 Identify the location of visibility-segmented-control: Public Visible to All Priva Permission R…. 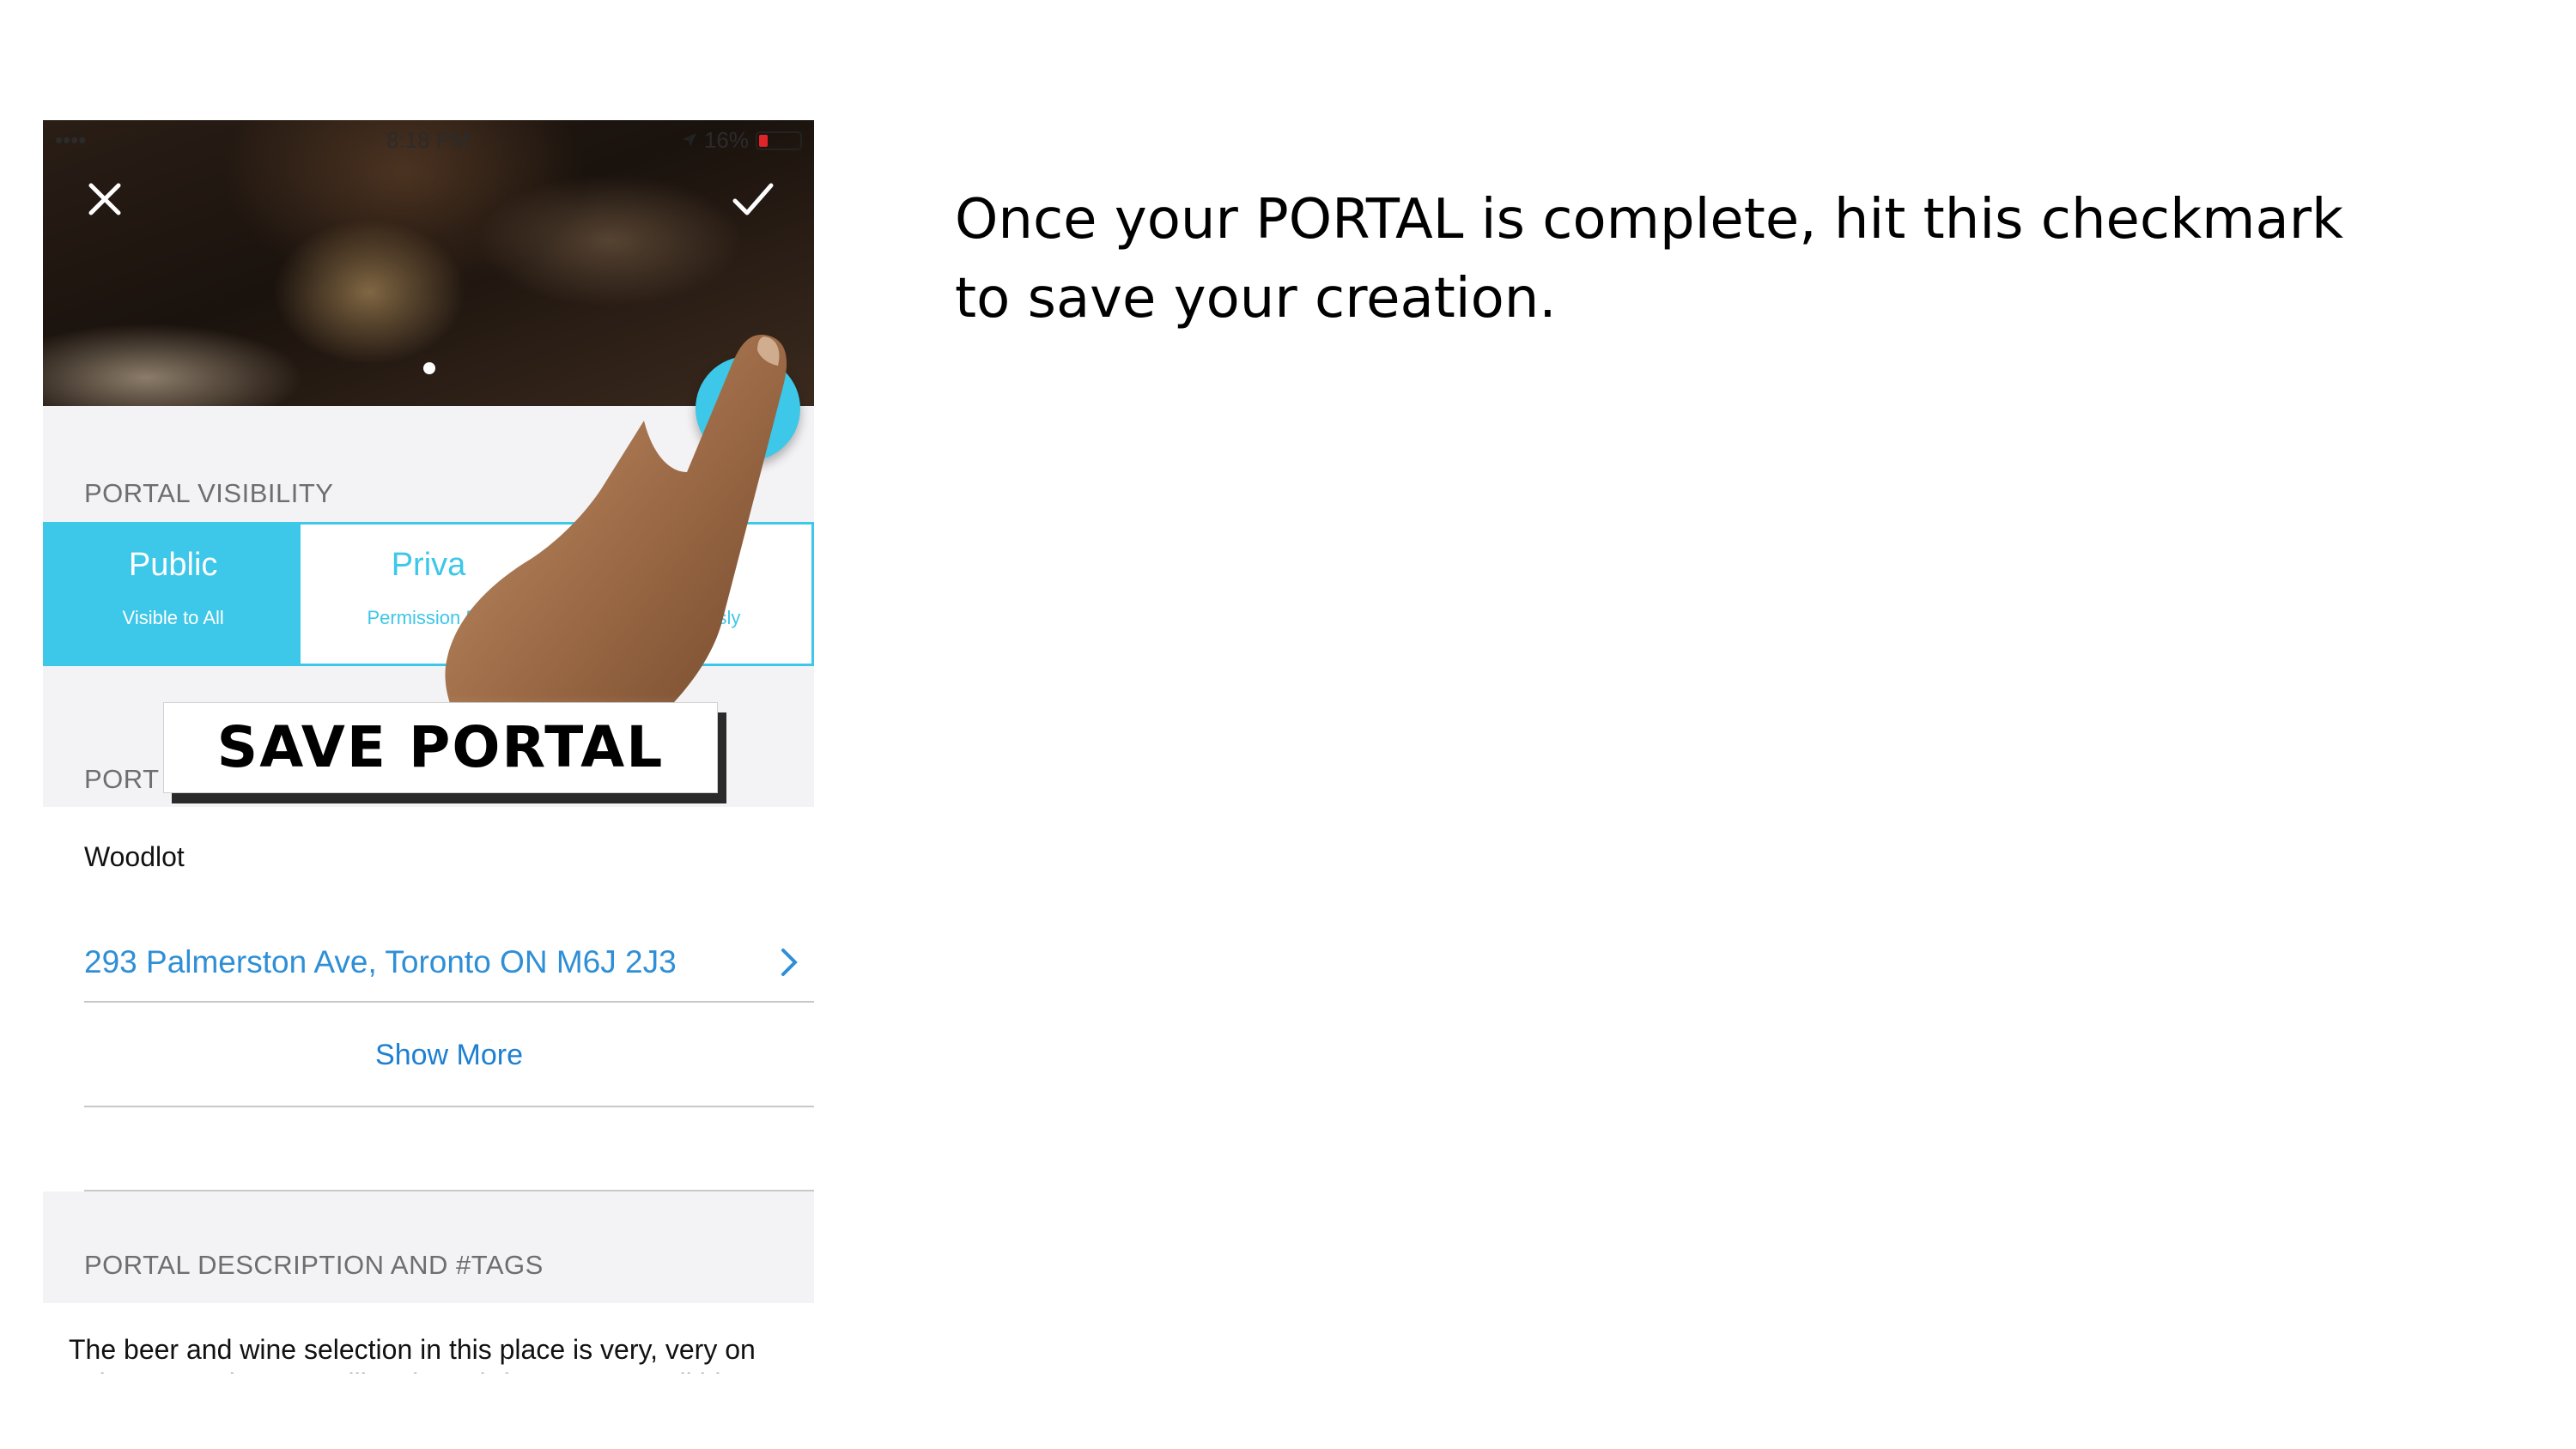
(429, 594).